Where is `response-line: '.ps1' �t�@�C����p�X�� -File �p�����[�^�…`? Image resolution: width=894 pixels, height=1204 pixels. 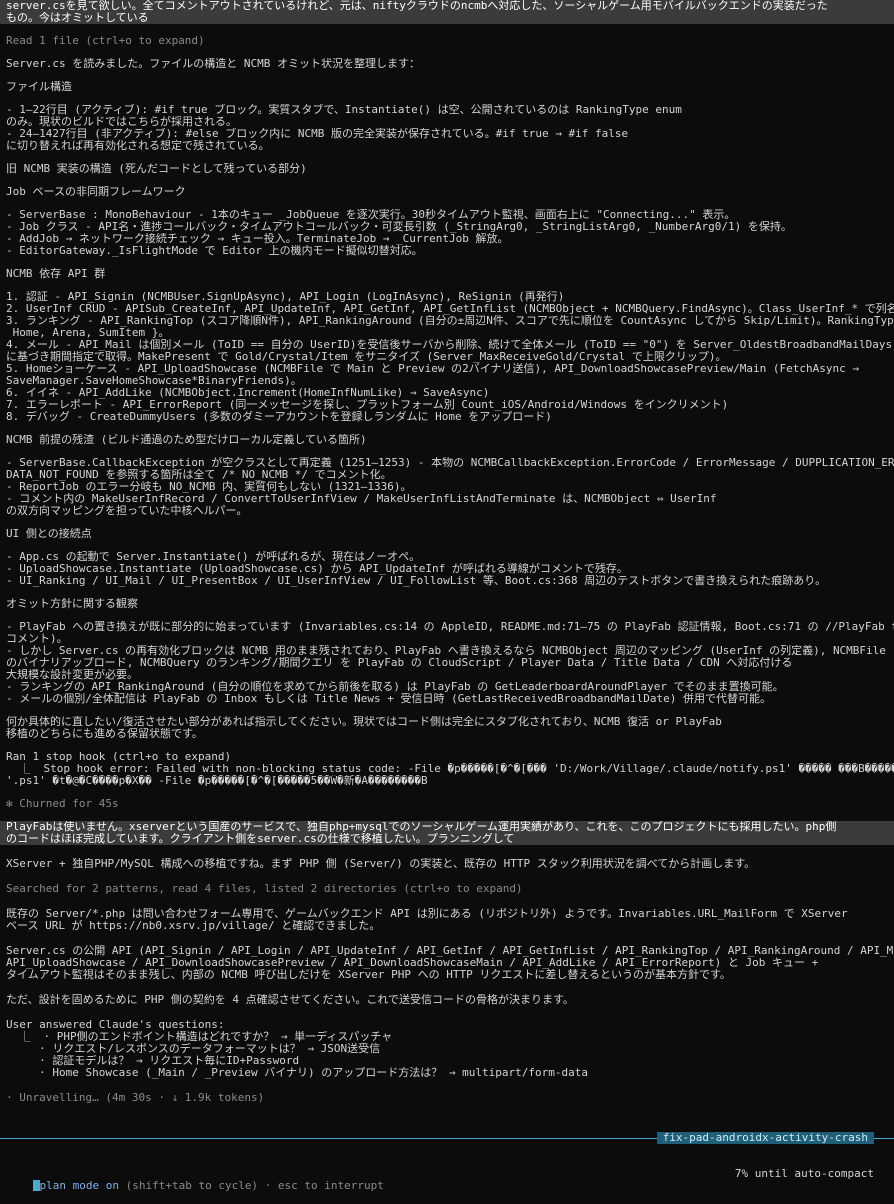
response-line: '.ps1' �t�@�C����p�X�� -File �p�����[�^�… is located at coordinates (217, 781).